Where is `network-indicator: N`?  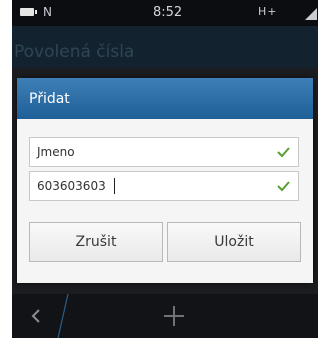
network-indicator: N is located at coordinates (47, 12).